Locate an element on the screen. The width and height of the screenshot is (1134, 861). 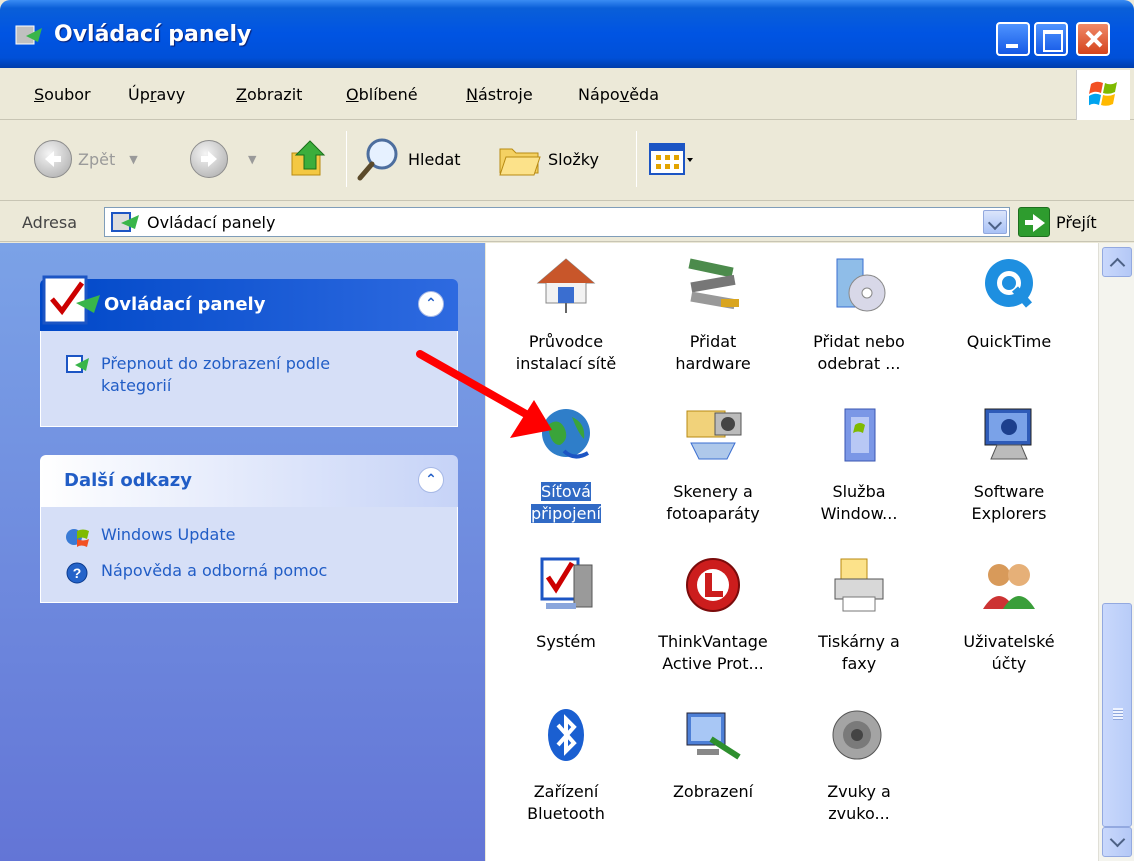
item-label-line1: Zařízení is located at coordinates (566, 791).